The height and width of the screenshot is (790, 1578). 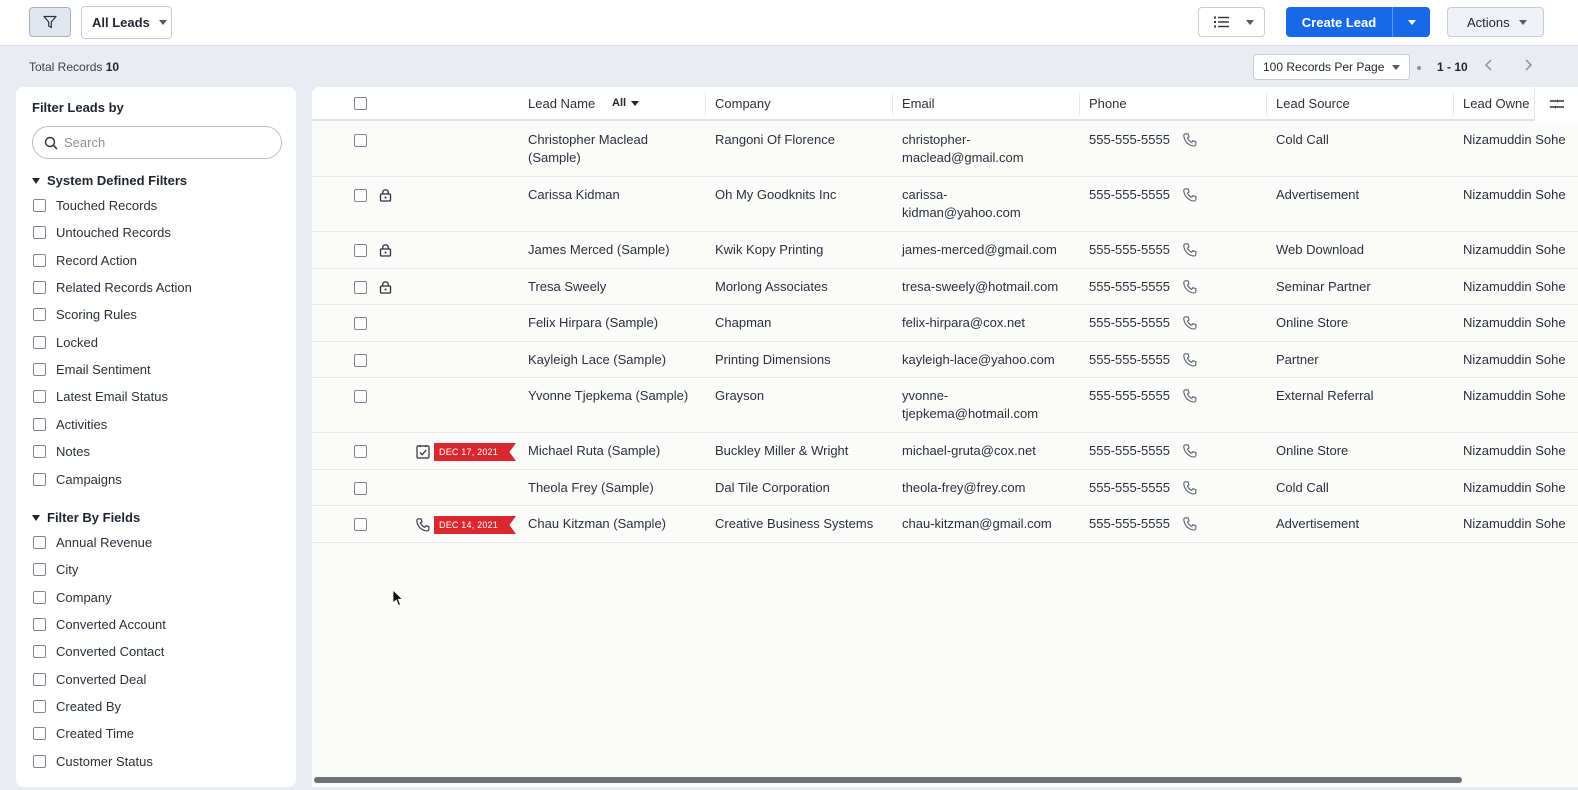 I want to click on system-filter-related-records-action: Related Records Action, so click(x=112, y=287).